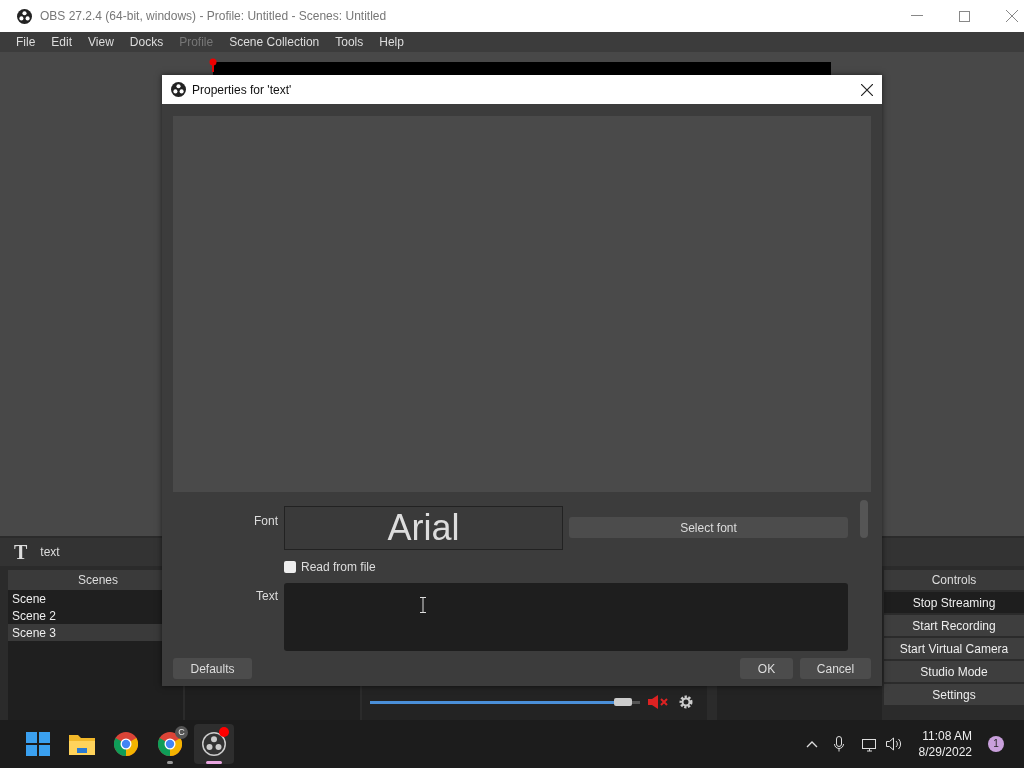 This screenshot has height=768, width=1024. What do you see at coordinates (867, 89) in the screenshot?
I see `close-icon` at bounding box center [867, 89].